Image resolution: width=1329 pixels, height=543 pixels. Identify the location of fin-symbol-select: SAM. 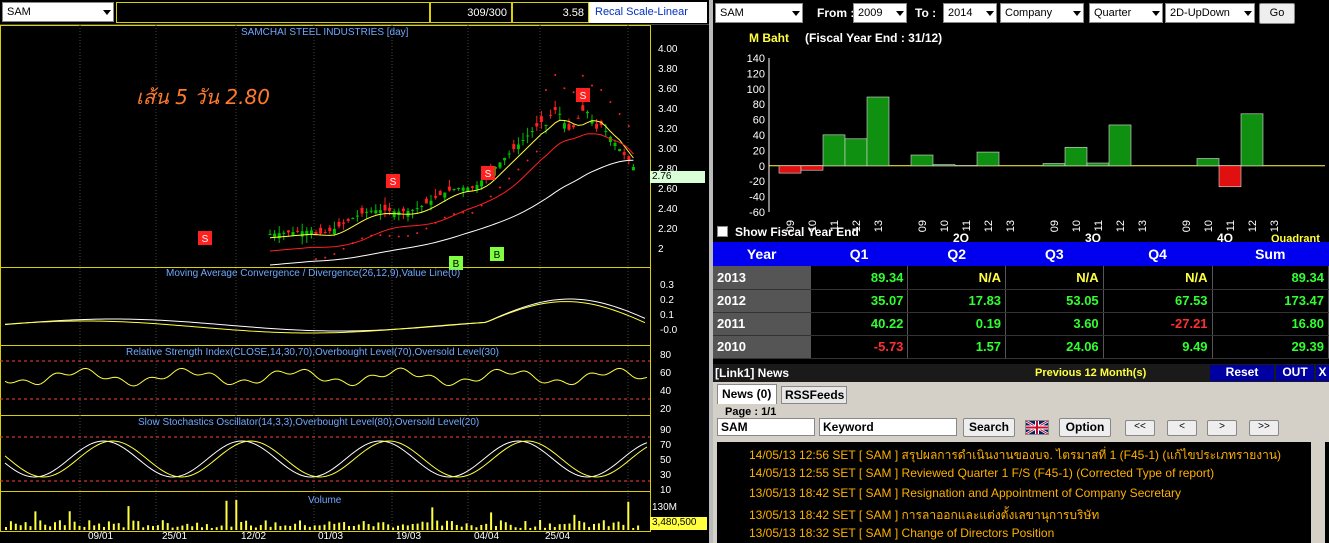
(759, 13).